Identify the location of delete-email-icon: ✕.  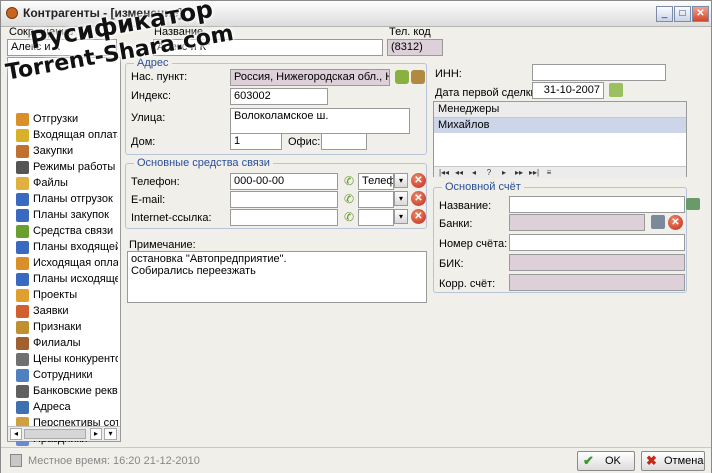
(418, 198).